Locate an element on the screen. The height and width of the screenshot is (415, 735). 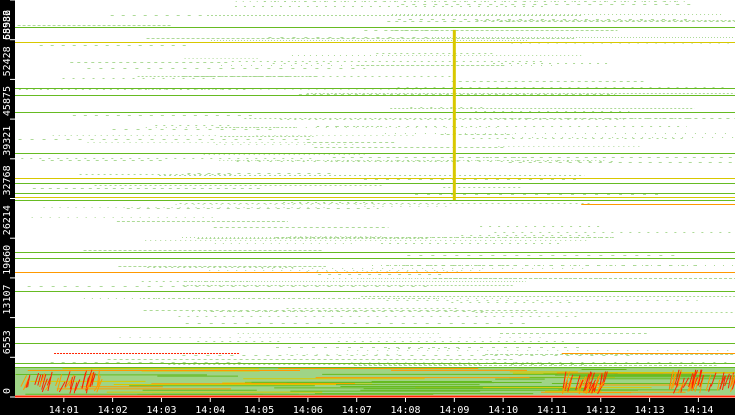
y-tick-label: 65536 is located at coordinates (7, 25).